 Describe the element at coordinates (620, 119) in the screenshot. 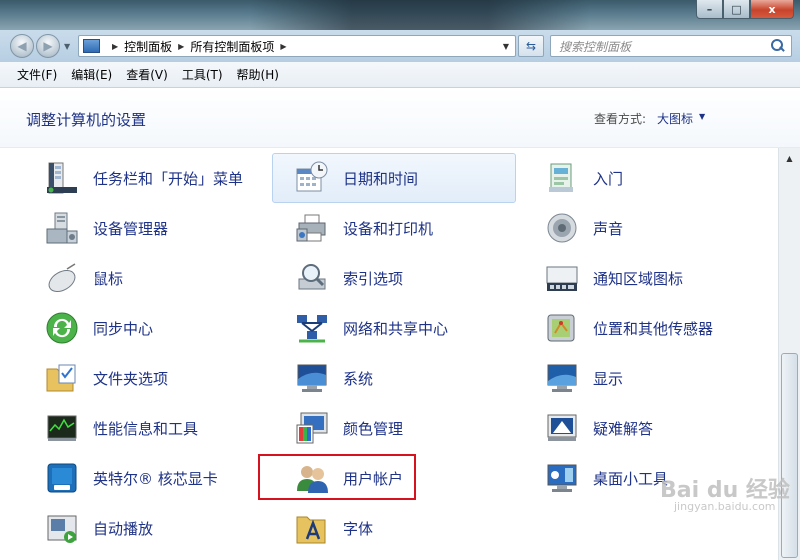

I see `view-by-label: 查看方式:` at that location.